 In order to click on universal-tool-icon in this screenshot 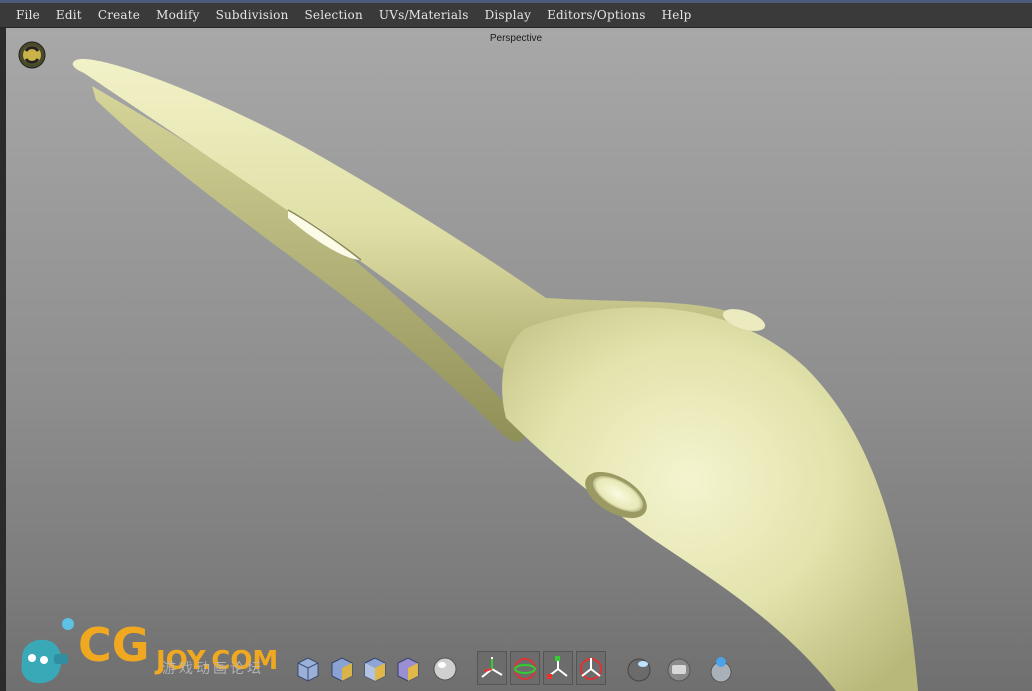, I will do `click(591, 668)`.